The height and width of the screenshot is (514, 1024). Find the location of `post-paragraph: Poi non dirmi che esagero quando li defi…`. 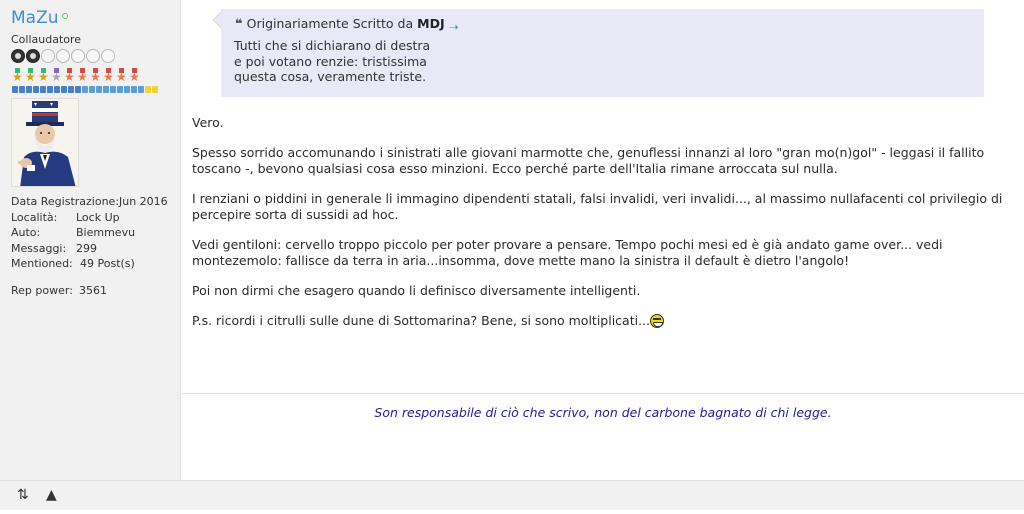

post-paragraph: Poi non dirmi che esagero quando li defi… is located at coordinates (416, 290).